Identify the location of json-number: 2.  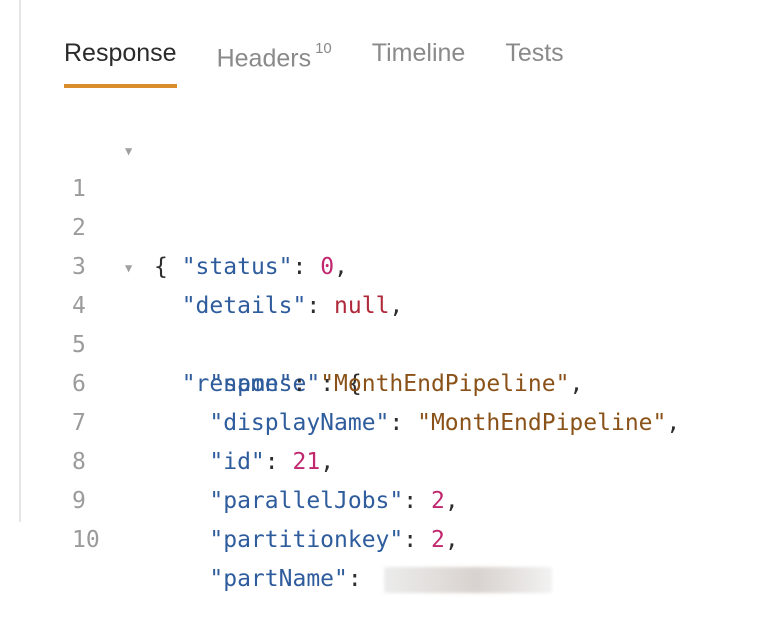
(437, 540).